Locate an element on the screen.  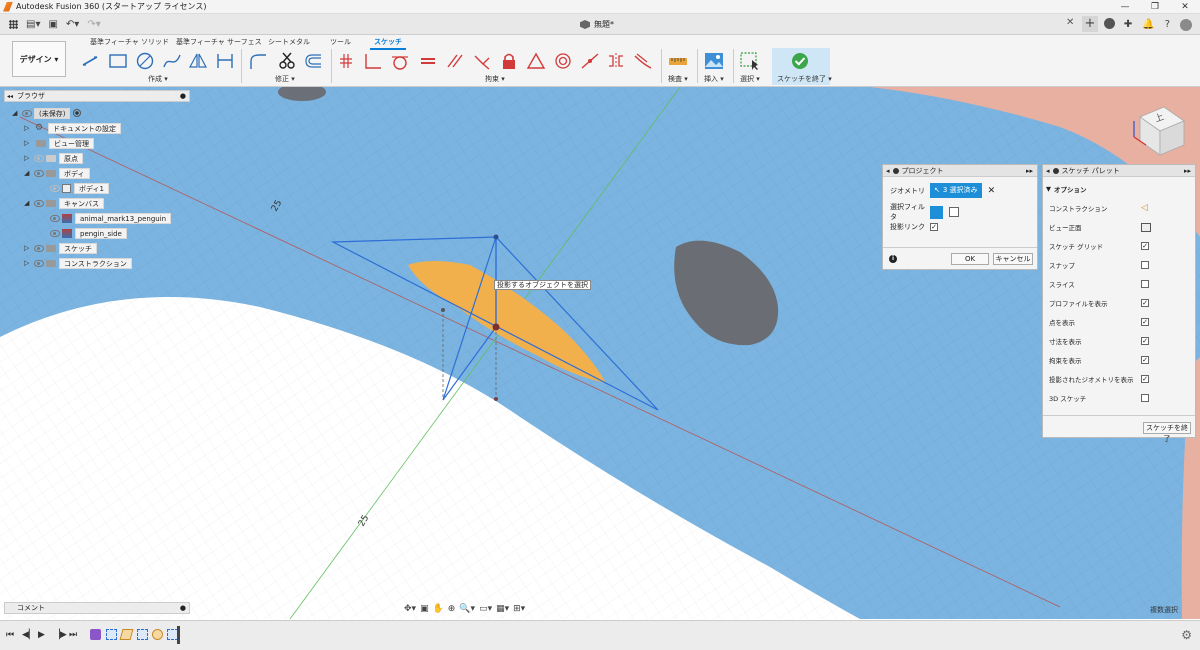
browser-item-canvas-penguin: animal_mark13_penguin is located at coordinates (110, 218).